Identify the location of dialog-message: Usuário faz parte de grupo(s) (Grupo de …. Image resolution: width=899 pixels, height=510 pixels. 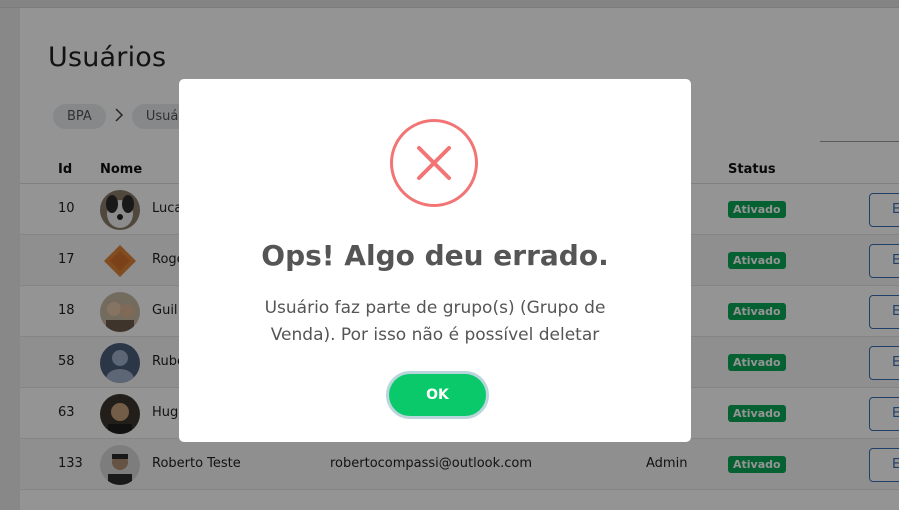
(435, 321).